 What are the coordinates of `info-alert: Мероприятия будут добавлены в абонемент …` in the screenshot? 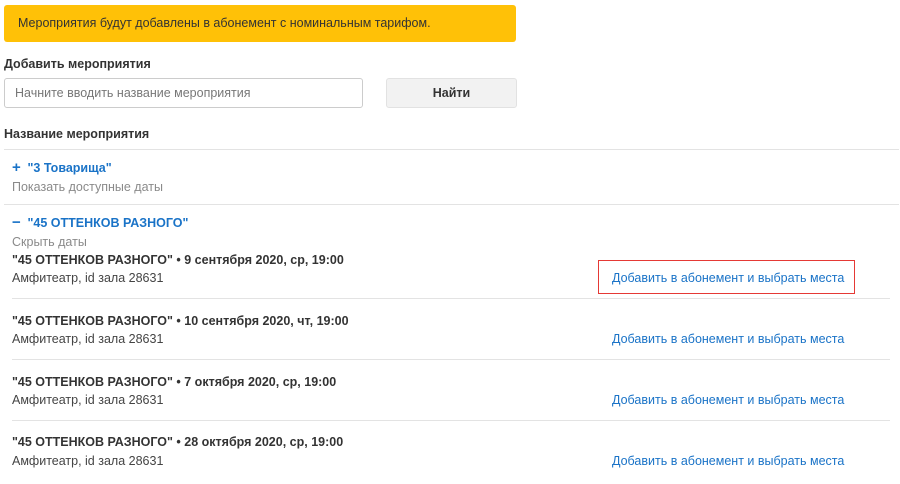 It's located at (260, 23).